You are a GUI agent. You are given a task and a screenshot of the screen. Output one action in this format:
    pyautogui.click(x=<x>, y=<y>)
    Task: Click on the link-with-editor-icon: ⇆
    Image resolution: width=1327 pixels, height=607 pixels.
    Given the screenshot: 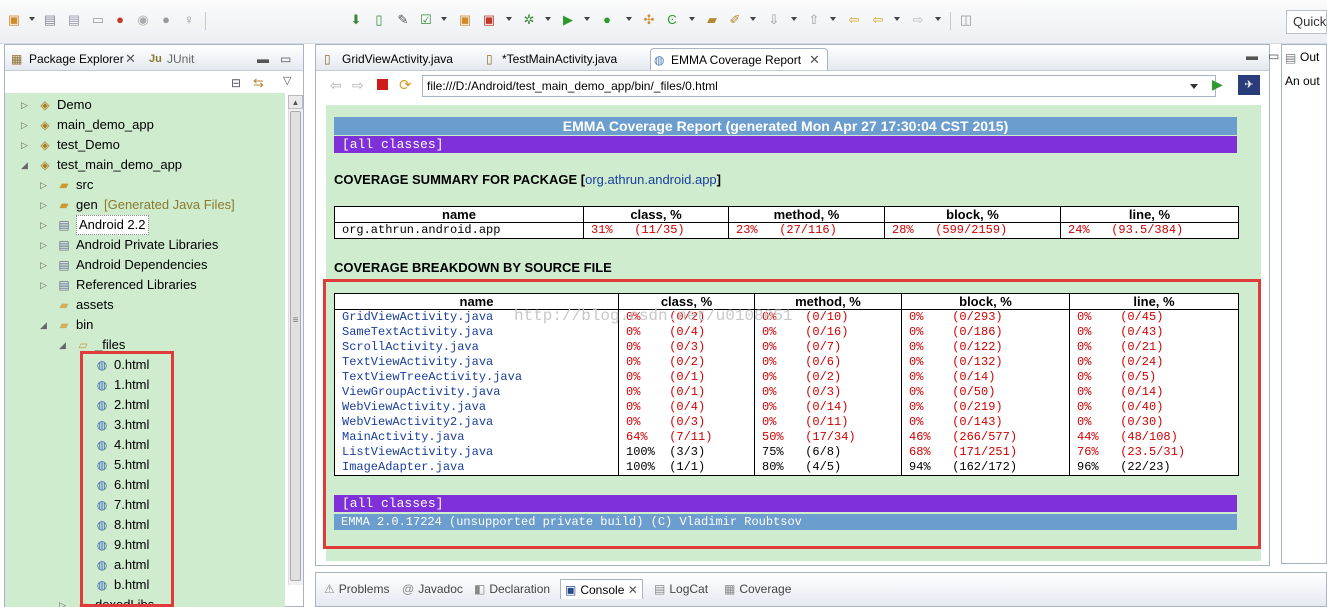 What is the action you would take?
    pyautogui.click(x=258, y=83)
    